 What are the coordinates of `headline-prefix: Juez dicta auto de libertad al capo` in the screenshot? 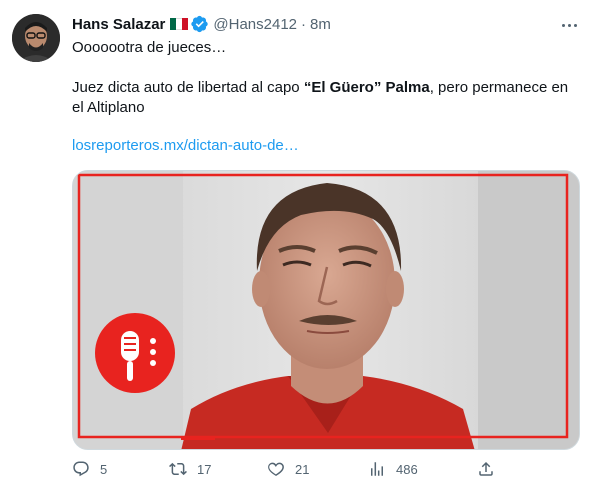 It's located at (188, 87).